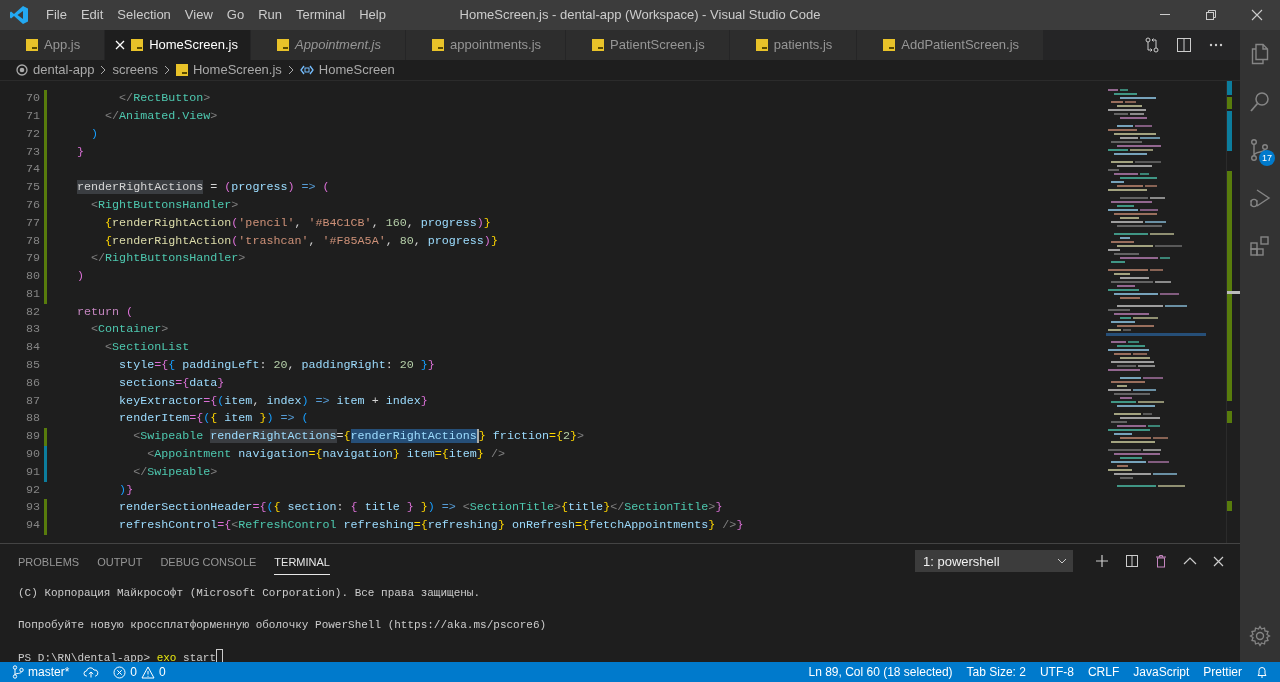 Image resolution: width=1280 pixels, height=682 pixels. Describe the element at coordinates (302, 561) in the screenshot. I see `panel-tab: TERMINAL` at that location.